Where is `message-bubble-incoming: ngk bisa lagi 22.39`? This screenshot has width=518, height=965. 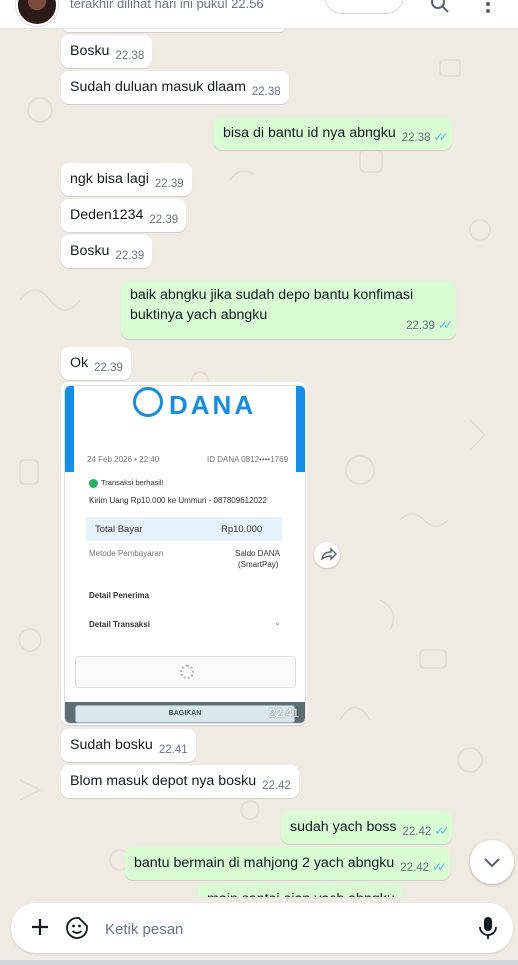 message-bubble-incoming: ngk bisa lagi 22.39 is located at coordinates (126, 179).